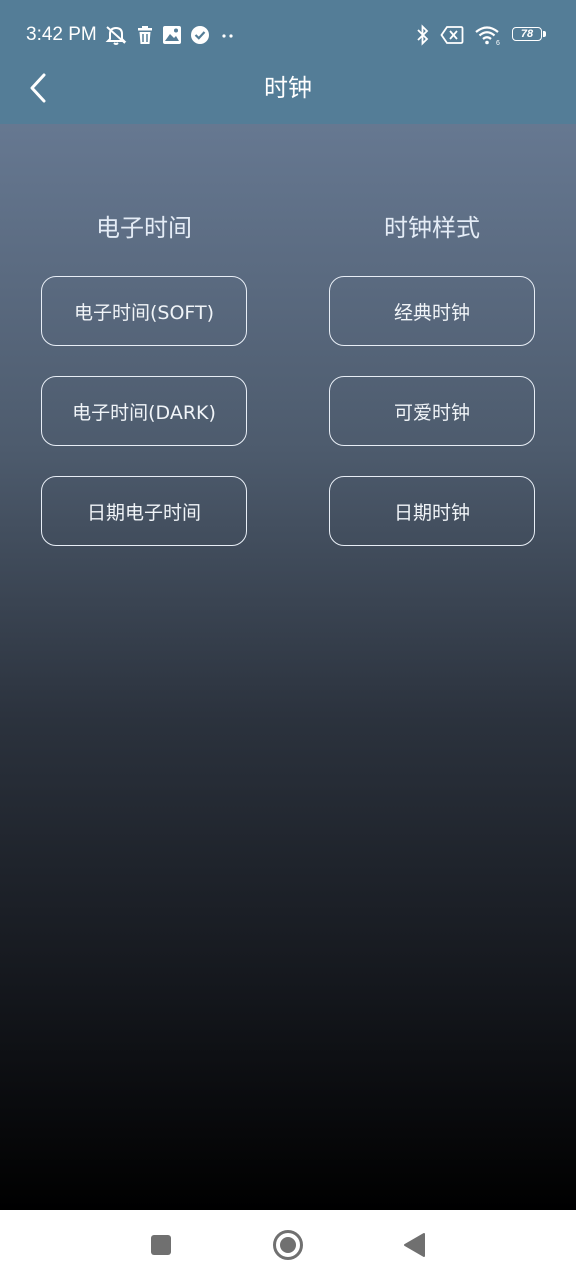 The width and height of the screenshot is (576, 1280). I want to click on app-bar: 时钟, so click(288, 89).